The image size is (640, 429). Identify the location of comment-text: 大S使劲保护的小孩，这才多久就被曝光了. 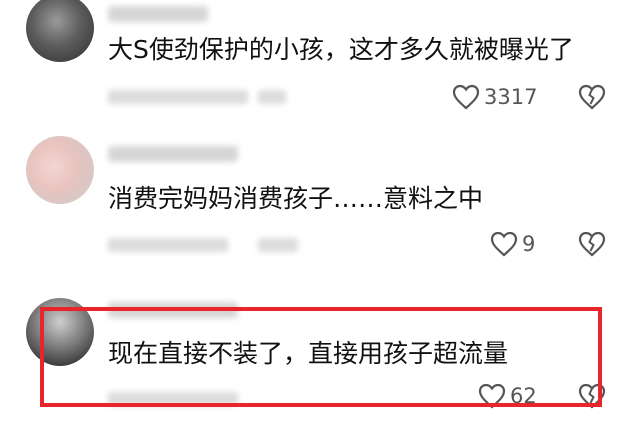
(341, 49).